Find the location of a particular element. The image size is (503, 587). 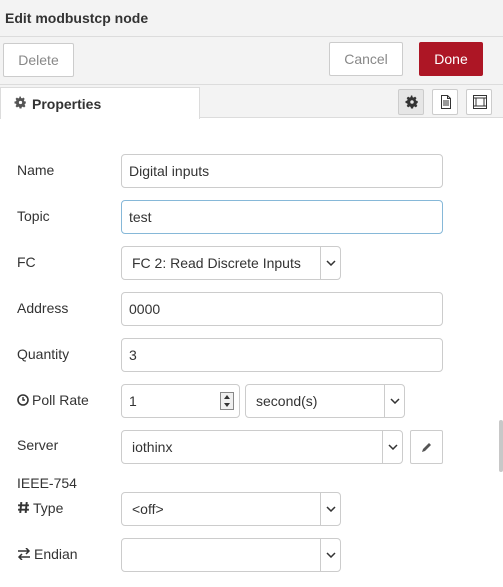

endian-select is located at coordinates (231, 555).